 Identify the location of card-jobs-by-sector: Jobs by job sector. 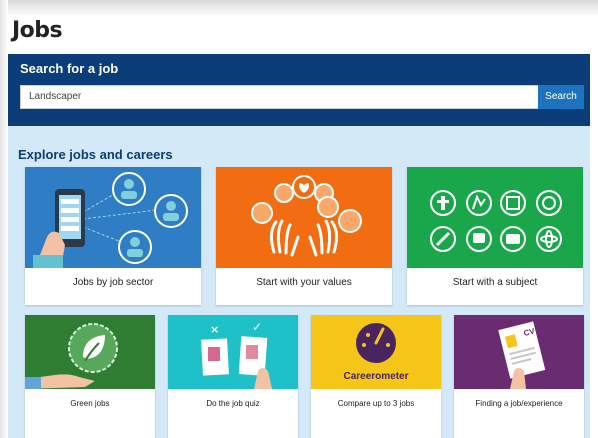
(113, 236).